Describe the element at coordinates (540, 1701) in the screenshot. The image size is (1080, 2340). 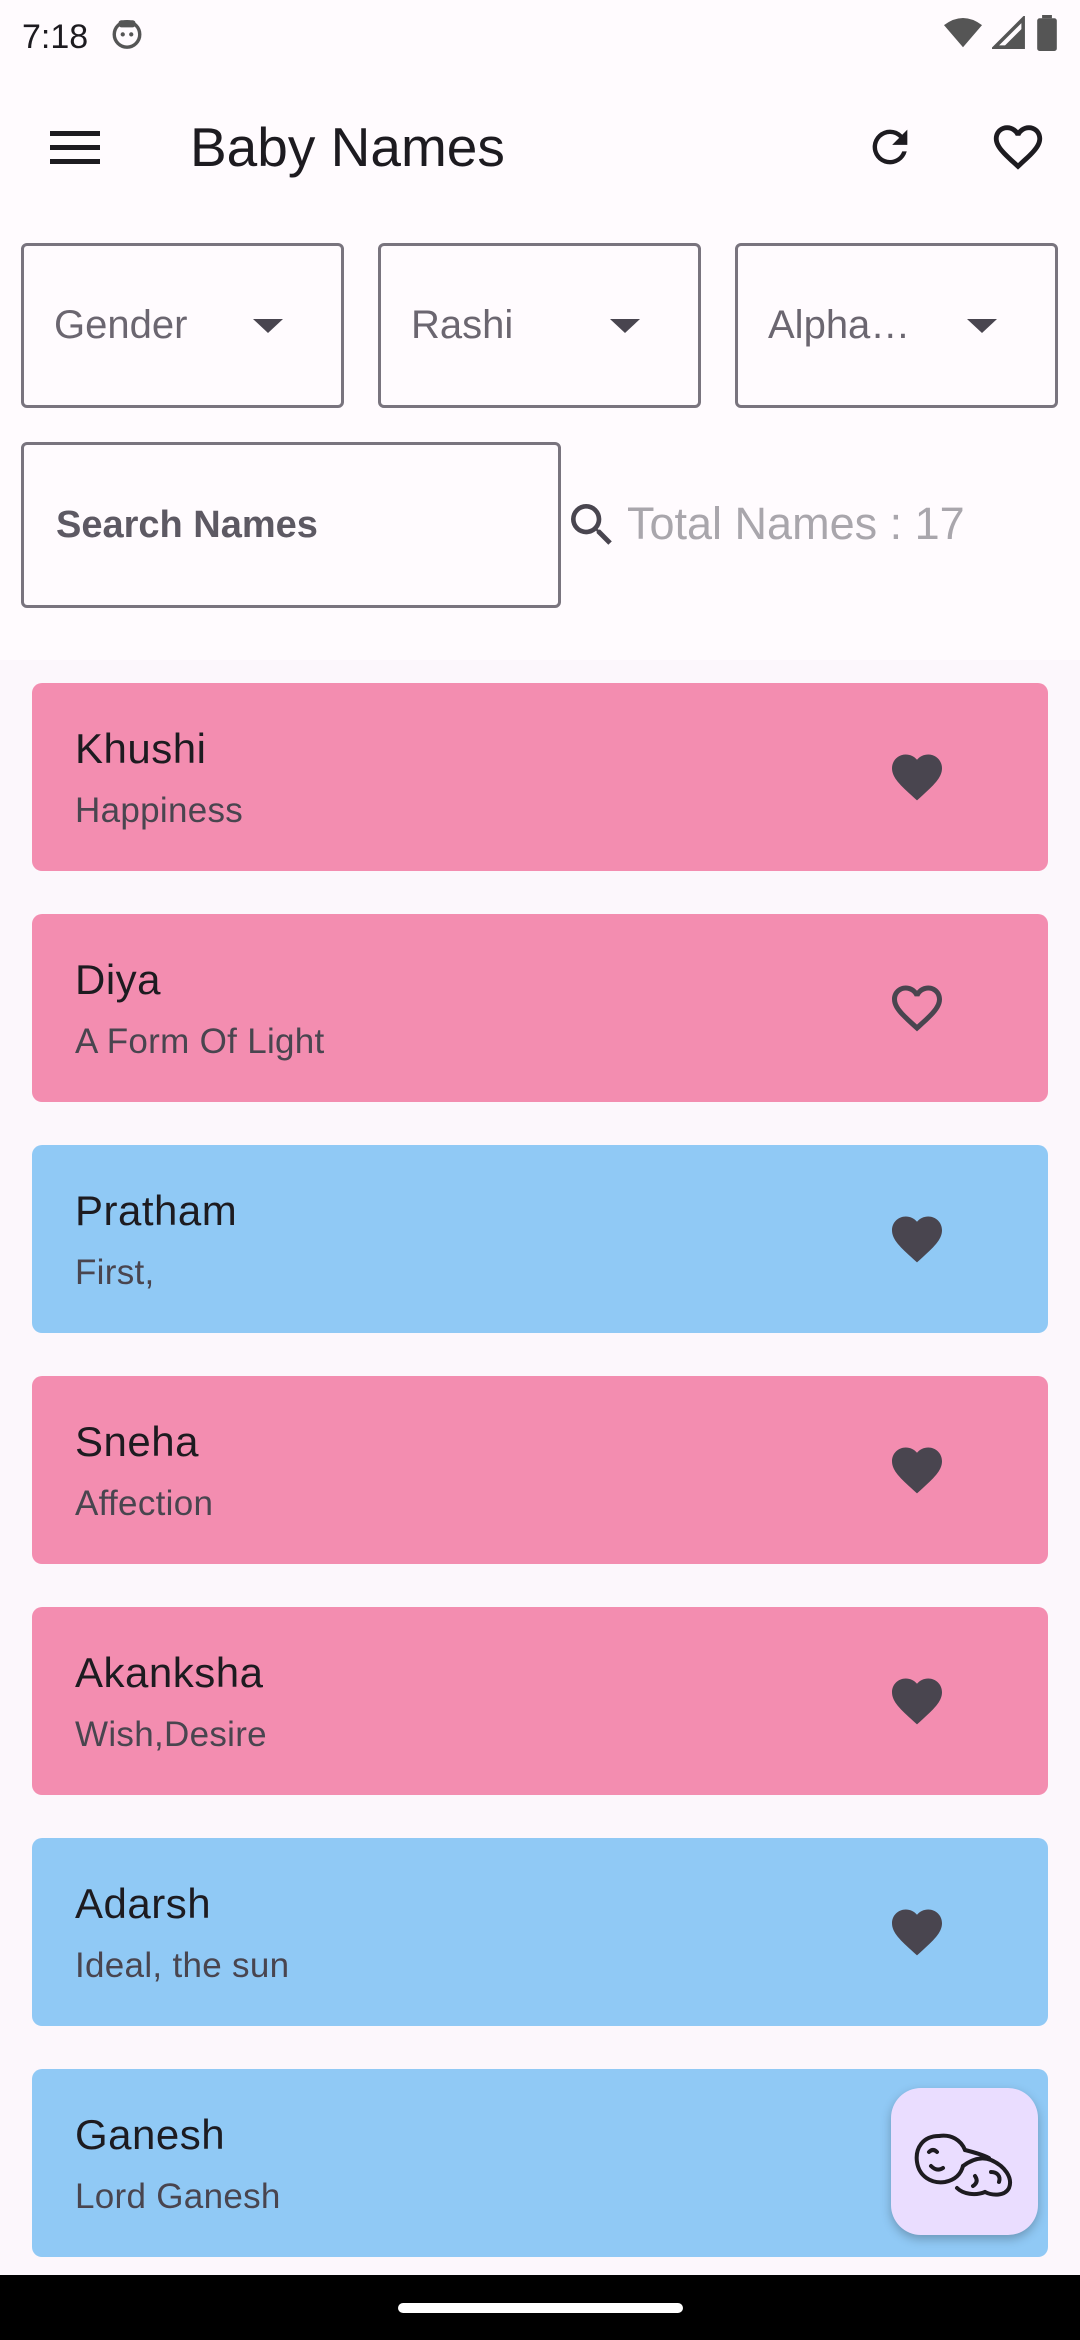
I see `name-card: Akanksha Wish,Desire` at that location.